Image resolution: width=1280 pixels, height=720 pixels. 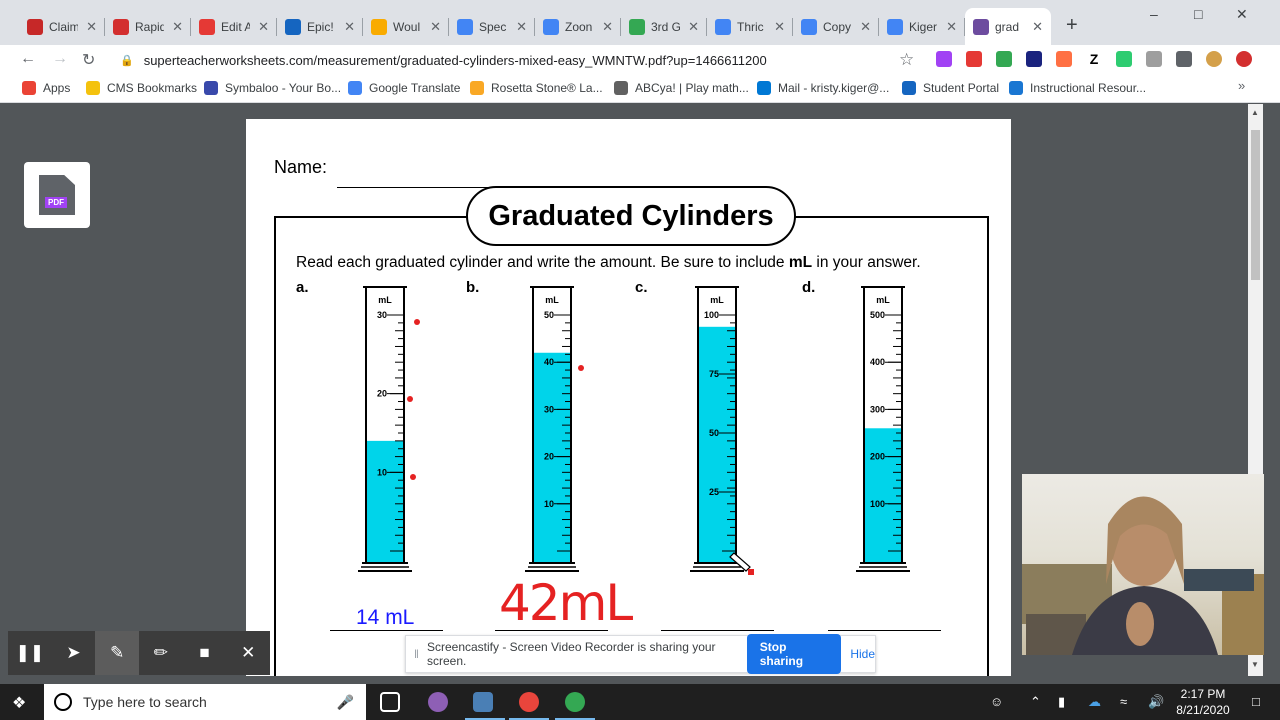 What do you see at coordinates (74, 653) in the screenshot?
I see `cursor-tool-button: ➤` at bounding box center [74, 653].